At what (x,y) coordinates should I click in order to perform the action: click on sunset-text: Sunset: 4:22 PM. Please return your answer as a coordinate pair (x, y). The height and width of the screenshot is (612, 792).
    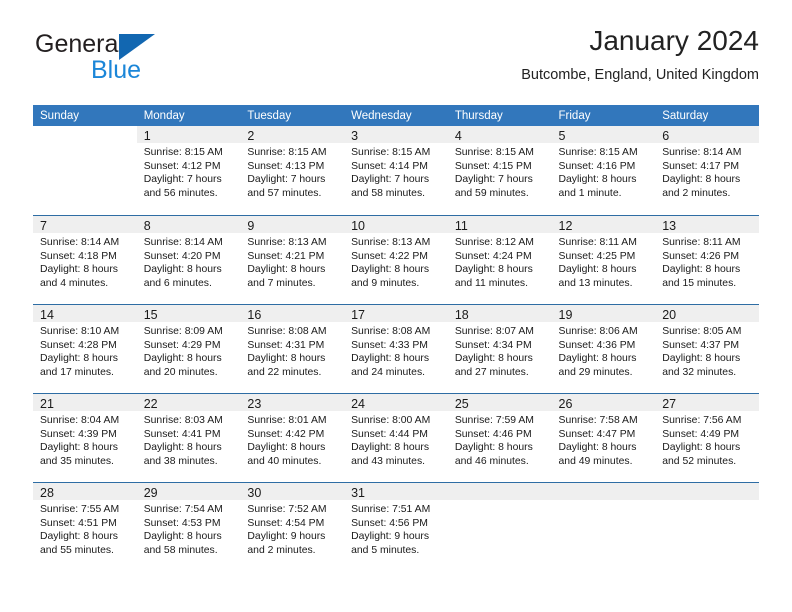
    Looking at the image, I should click on (389, 256).